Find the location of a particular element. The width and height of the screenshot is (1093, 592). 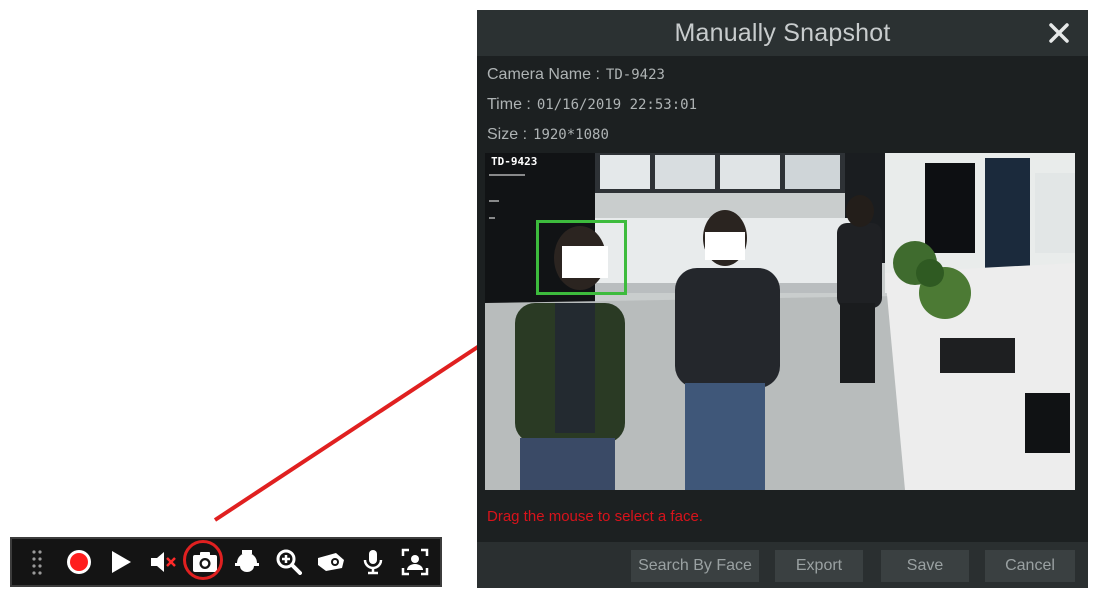

play-icon is located at coordinates (121, 562).